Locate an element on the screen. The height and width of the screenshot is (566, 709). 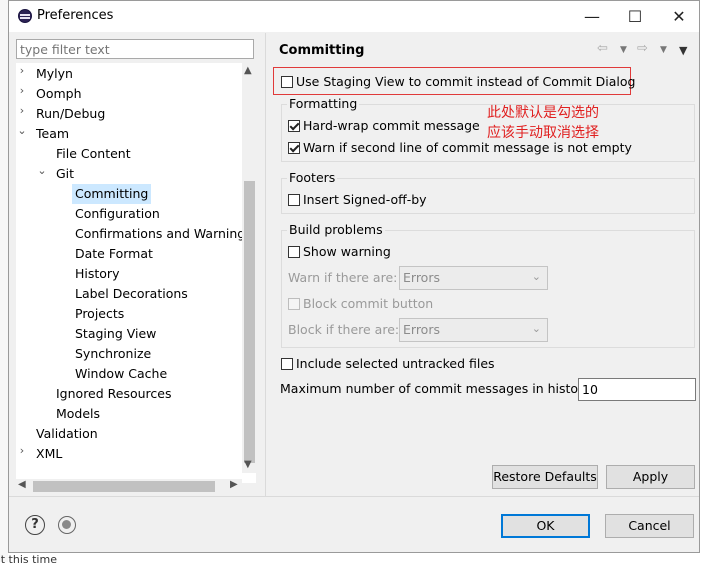
tree-item-label: Date Format is located at coordinates (114, 253).